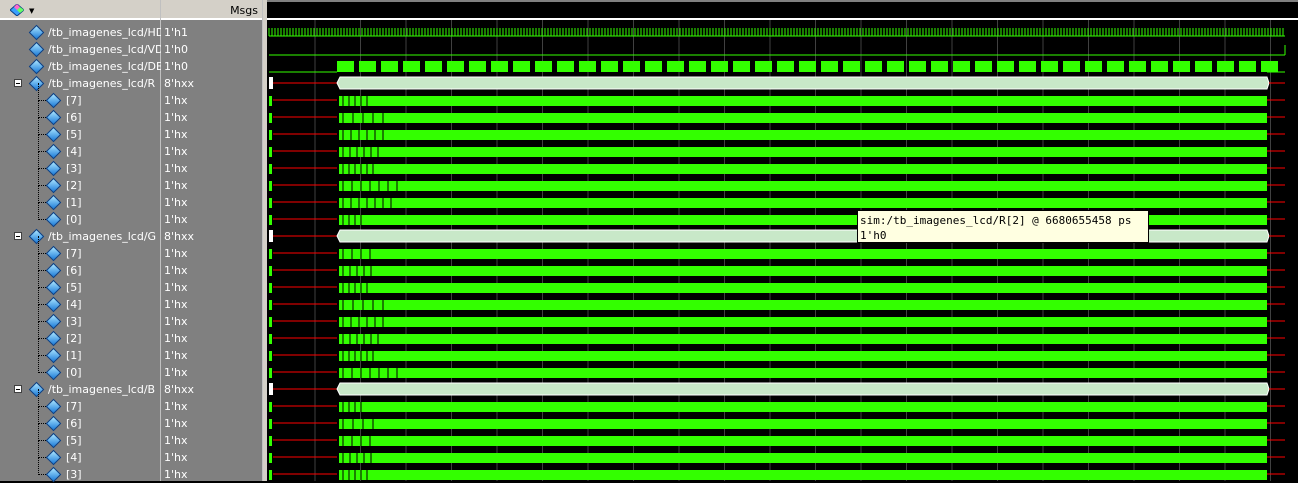 Image resolution: width=1298 pixels, height=483 pixels. Describe the element at coordinates (17, 10) in the screenshot. I see `diamond-selector-icon` at that location.